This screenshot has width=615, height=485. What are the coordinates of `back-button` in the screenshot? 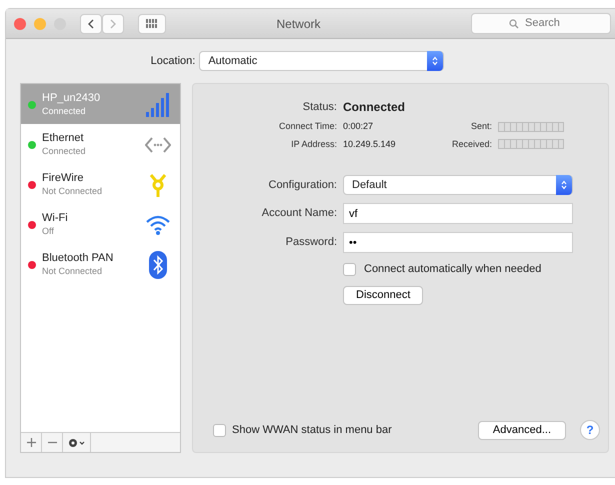 It's located at (91, 24).